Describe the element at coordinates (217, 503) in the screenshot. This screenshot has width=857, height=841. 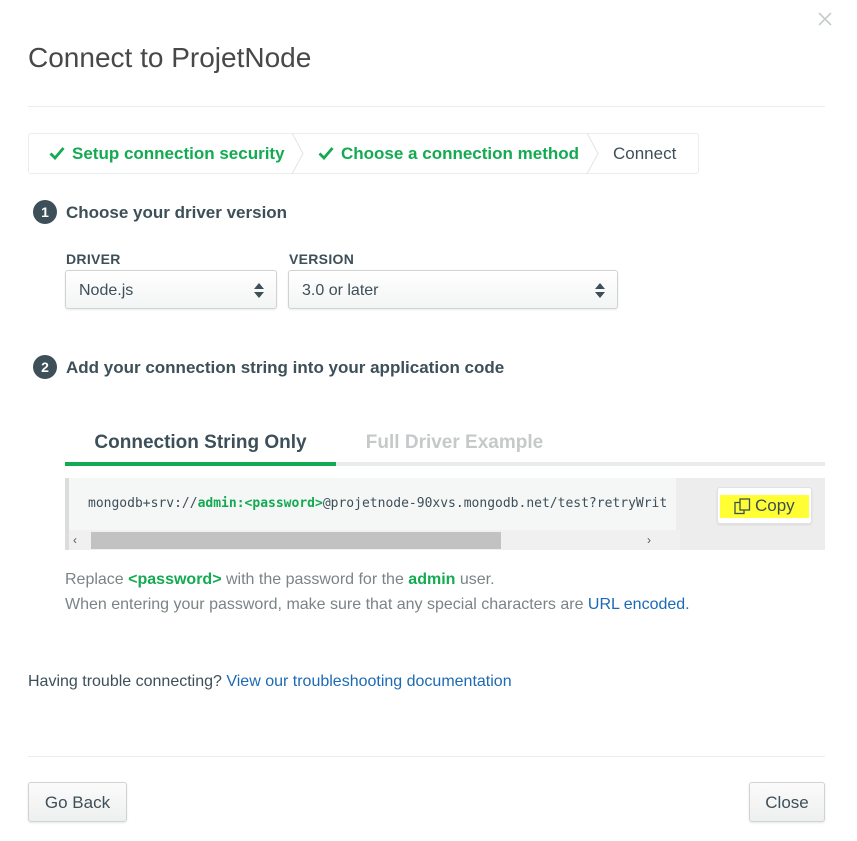
I see `connection-string-user: admin` at that location.